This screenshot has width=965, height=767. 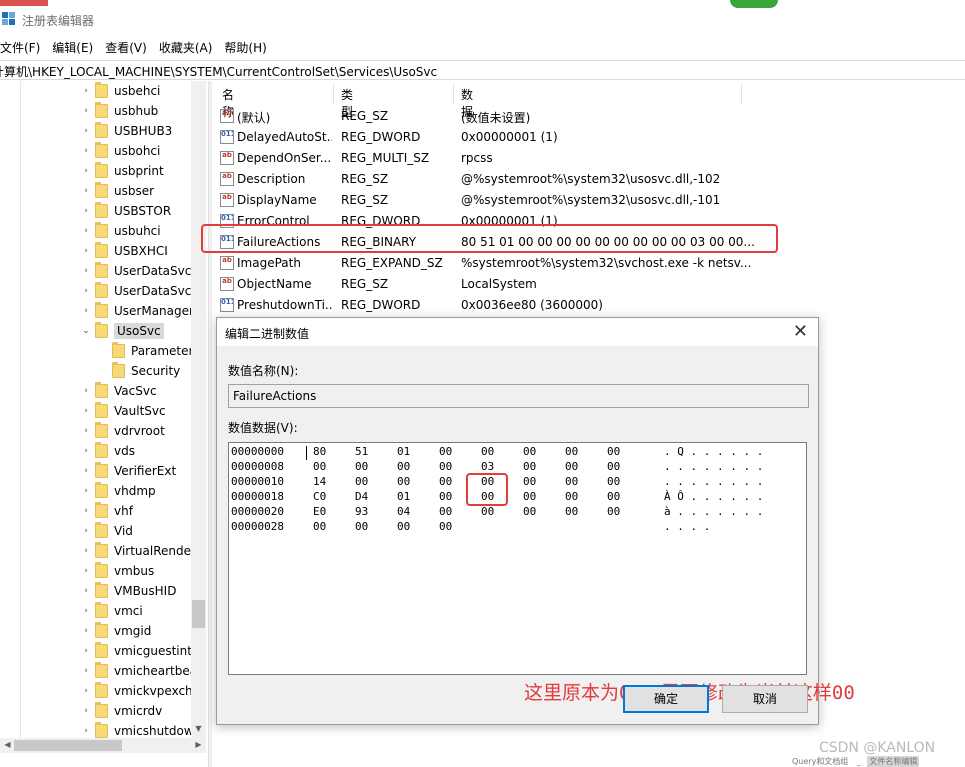 What do you see at coordinates (495, 116) in the screenshot?
I see `value-row: ab (默认) REG_SZ (数值未设置)` at bounding box center [495, 116].